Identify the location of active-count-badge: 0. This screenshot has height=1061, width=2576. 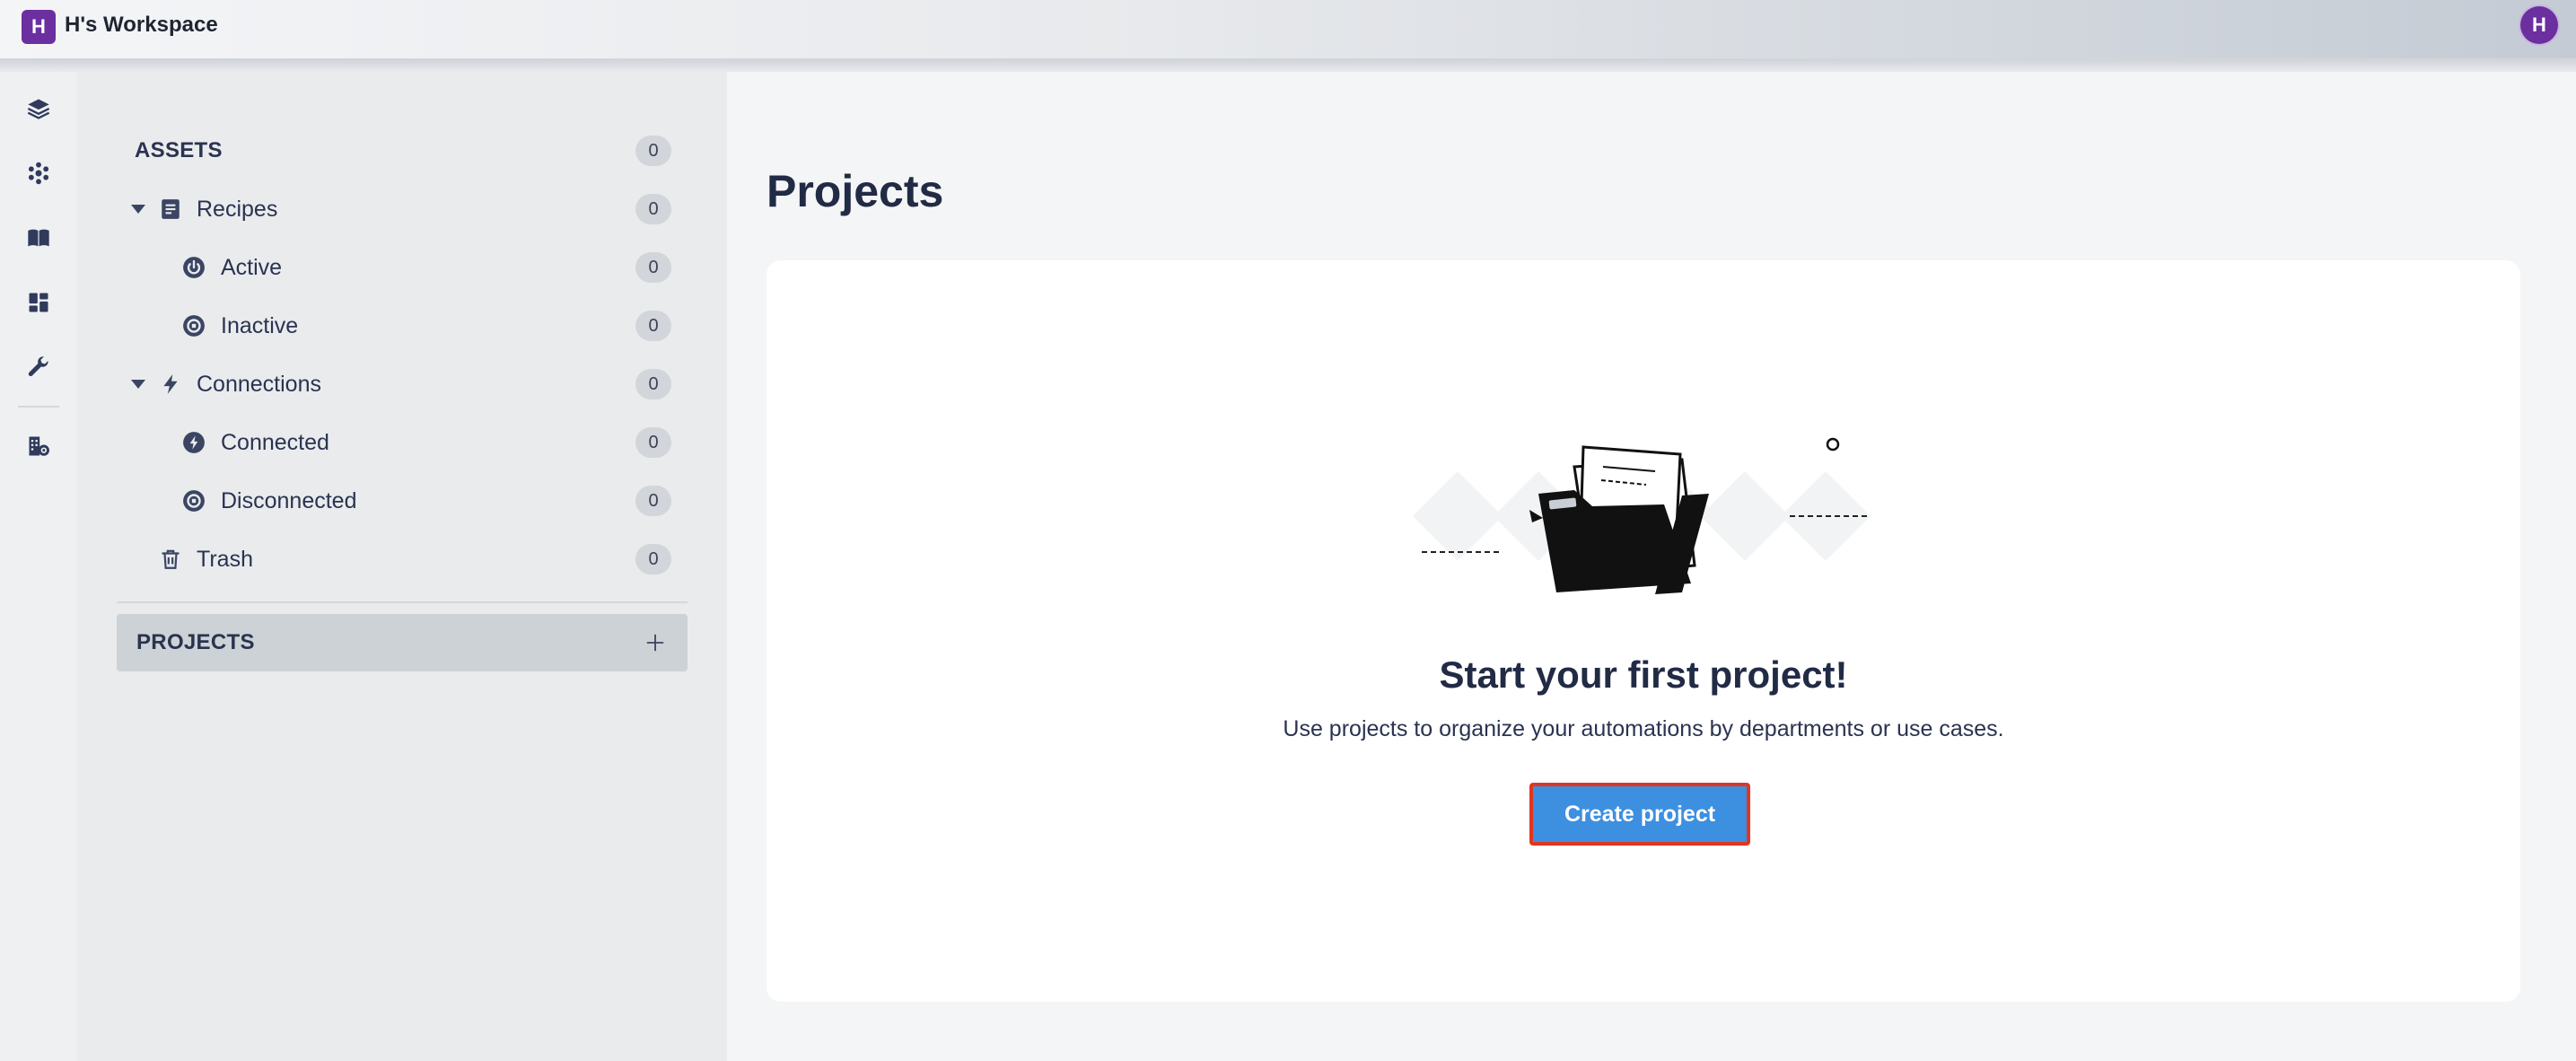
(653, 267).